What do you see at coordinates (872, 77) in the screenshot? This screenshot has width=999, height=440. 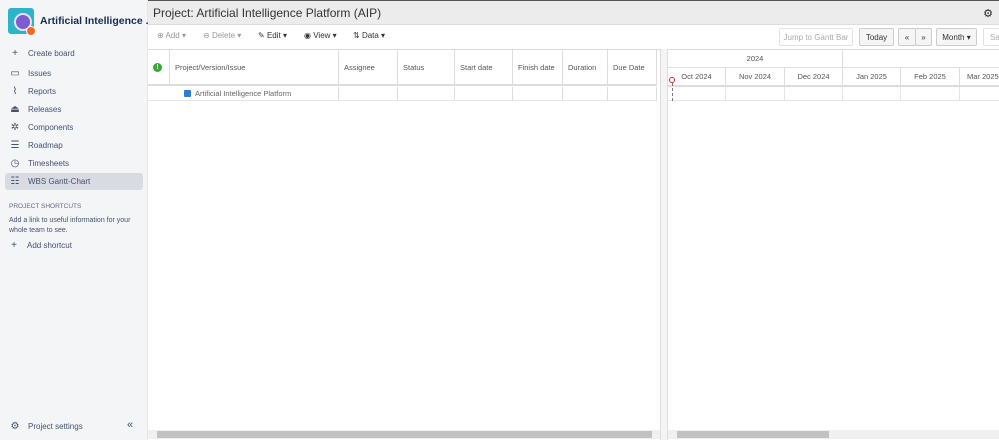 I see `month-header: Jan 2025` at bounding box center [872, 77].